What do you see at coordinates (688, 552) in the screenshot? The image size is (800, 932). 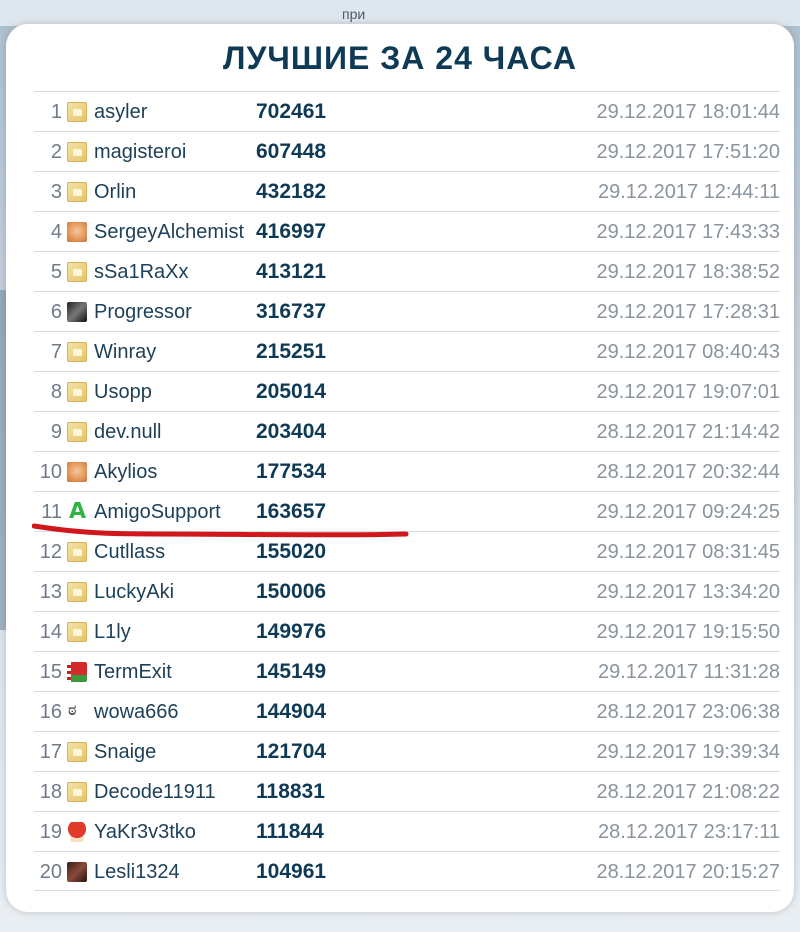 I see `score-timestamp: 29.12.2017 08:31:45` at bounding box center [688, 552].